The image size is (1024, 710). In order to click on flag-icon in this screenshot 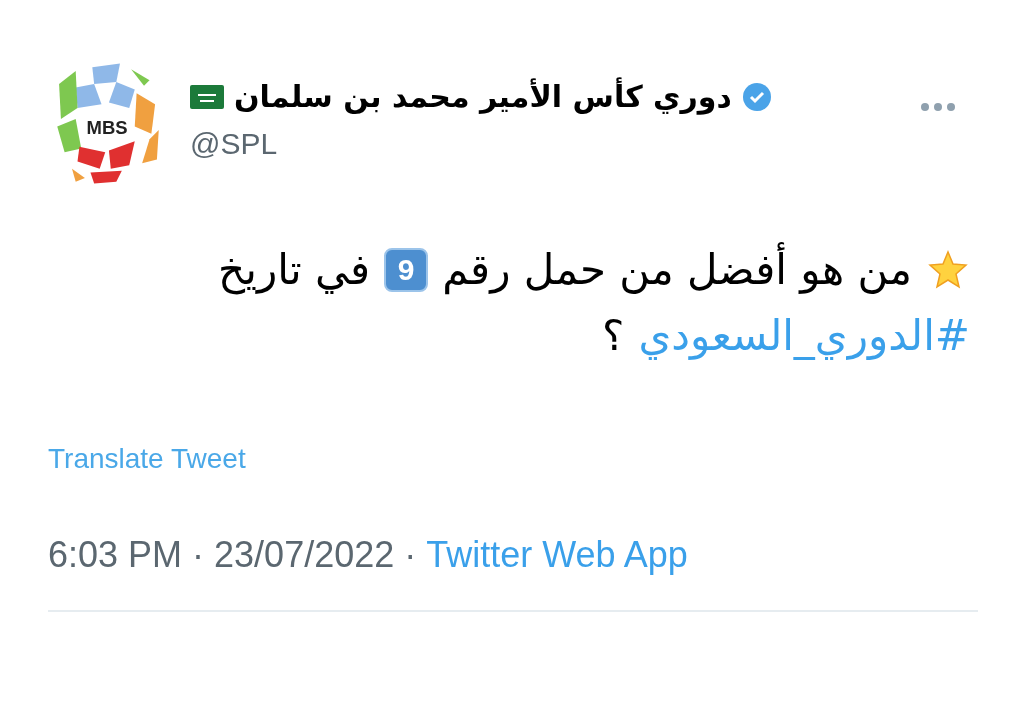, I will do `click(207, 96)`.